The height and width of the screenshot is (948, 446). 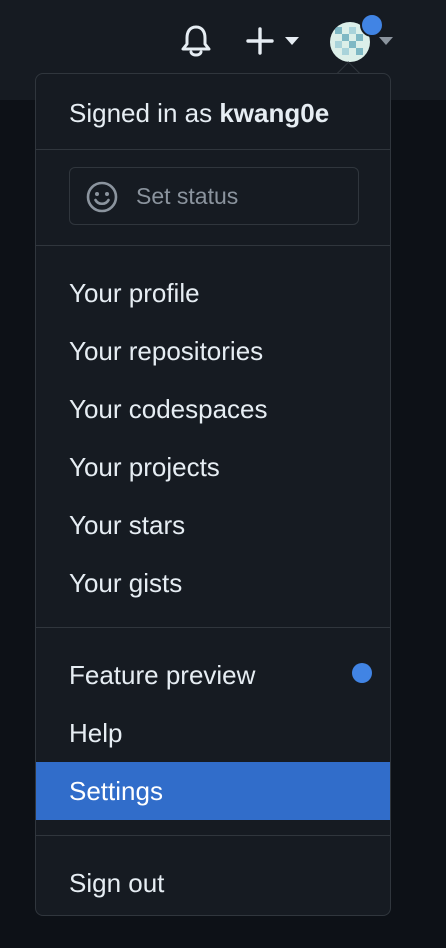 What do you see at coordinates (213, 409) in the screenshot?
I see `menu-item-your-codespaces: Your codespaces` at bounding box center [213, 409].